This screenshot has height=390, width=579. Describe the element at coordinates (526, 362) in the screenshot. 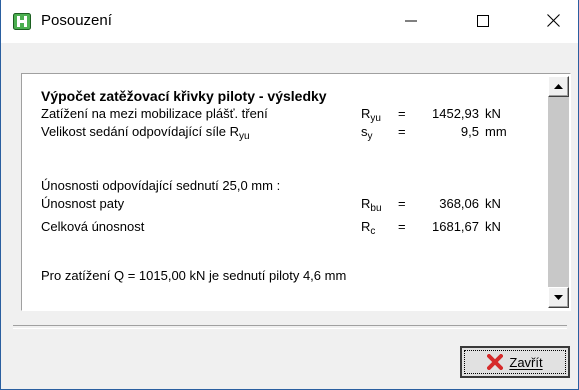

I see `close-button-label: Zavřít` at that location.